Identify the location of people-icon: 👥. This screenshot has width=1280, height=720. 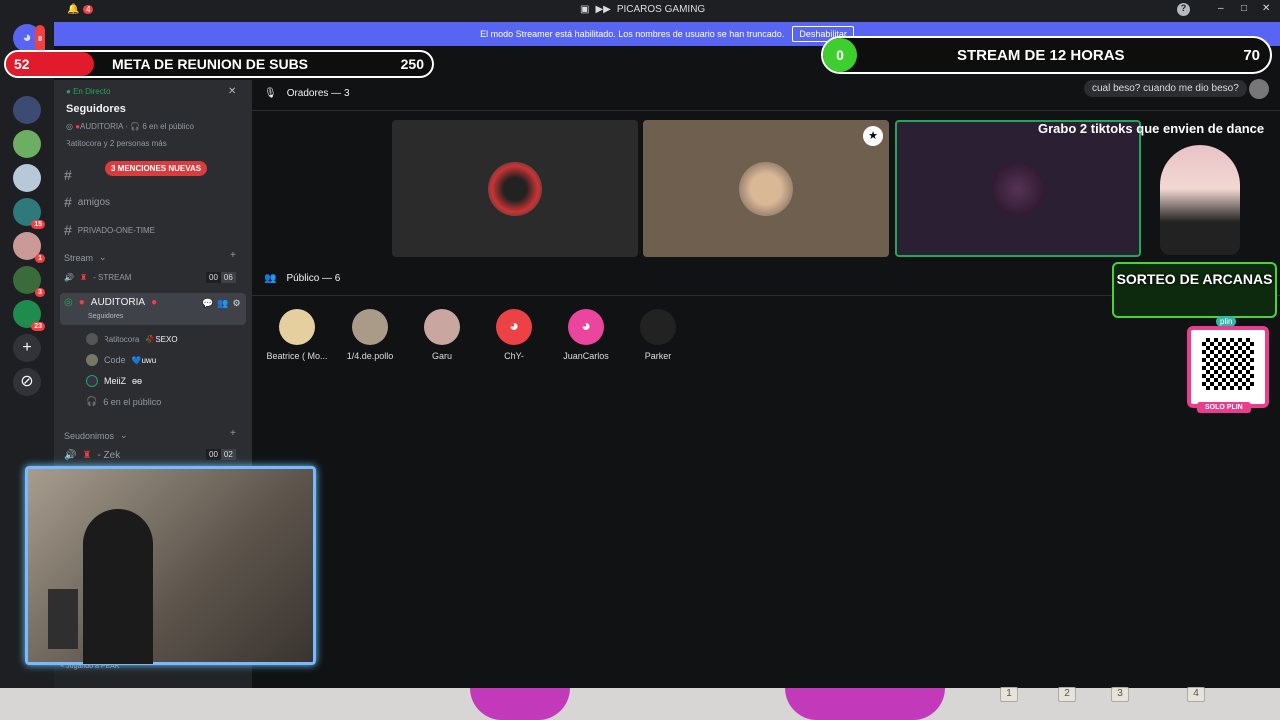
(270, 278).